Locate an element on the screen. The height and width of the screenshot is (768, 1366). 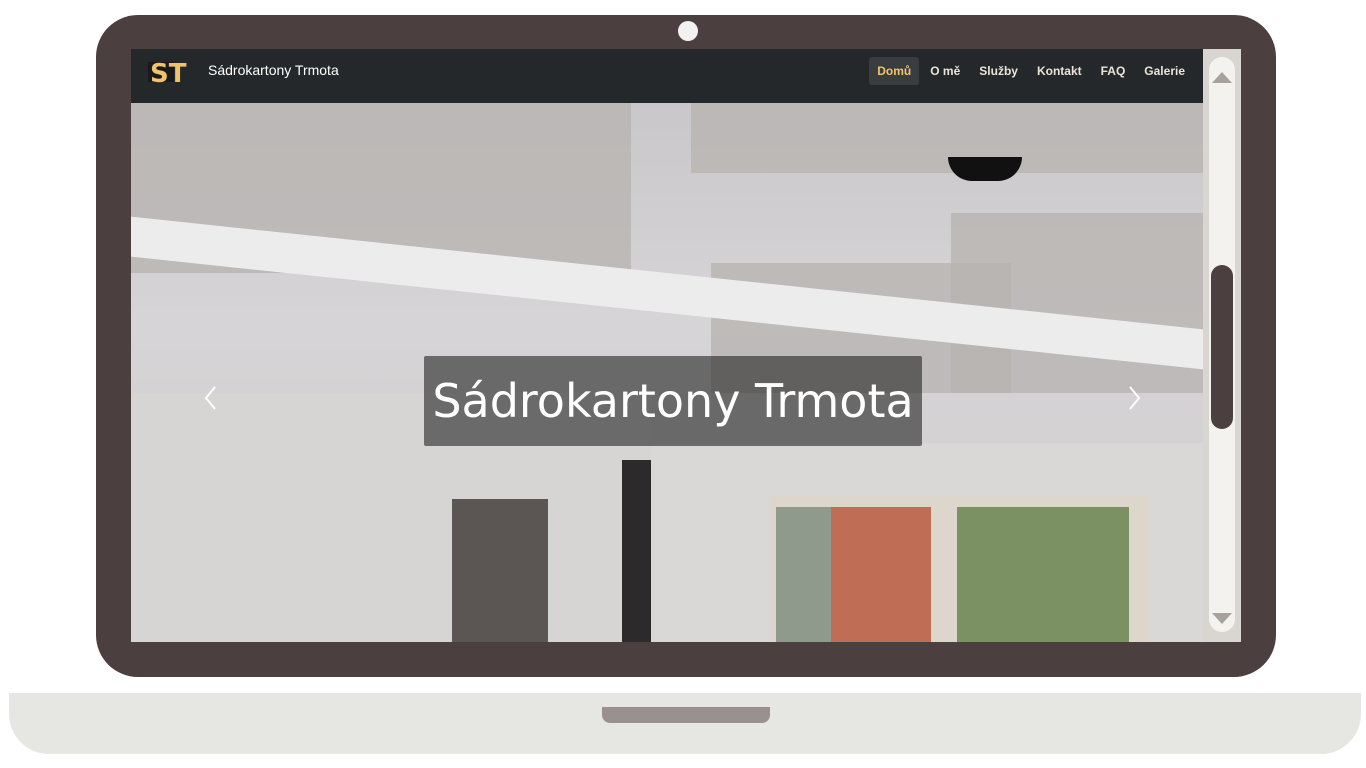
laptop-notch is located at coordinates (686, 715).